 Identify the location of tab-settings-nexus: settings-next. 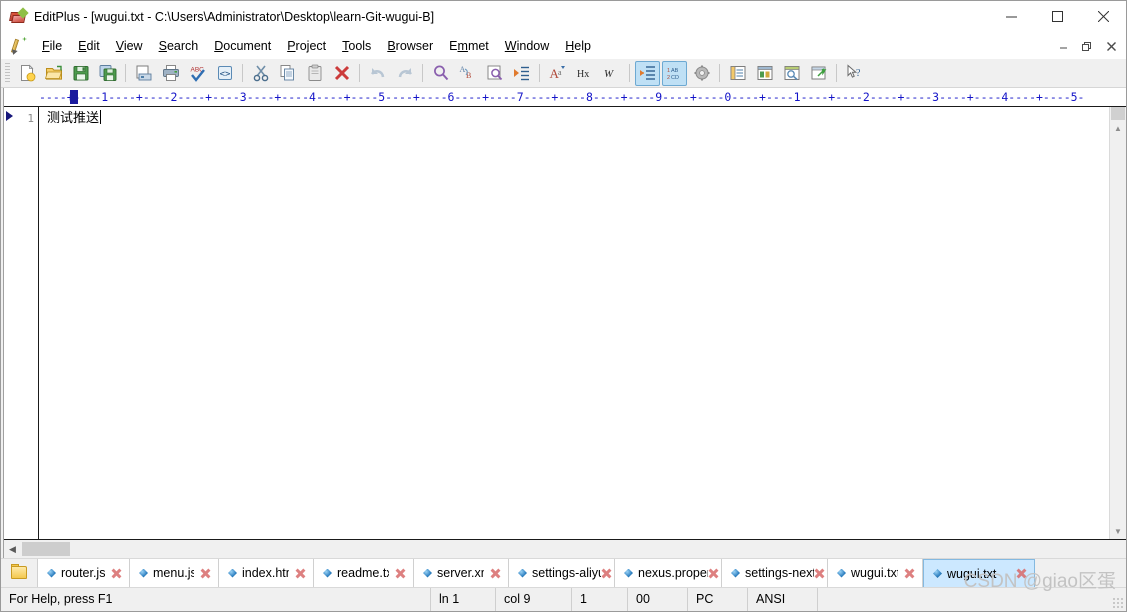
(775, 573).